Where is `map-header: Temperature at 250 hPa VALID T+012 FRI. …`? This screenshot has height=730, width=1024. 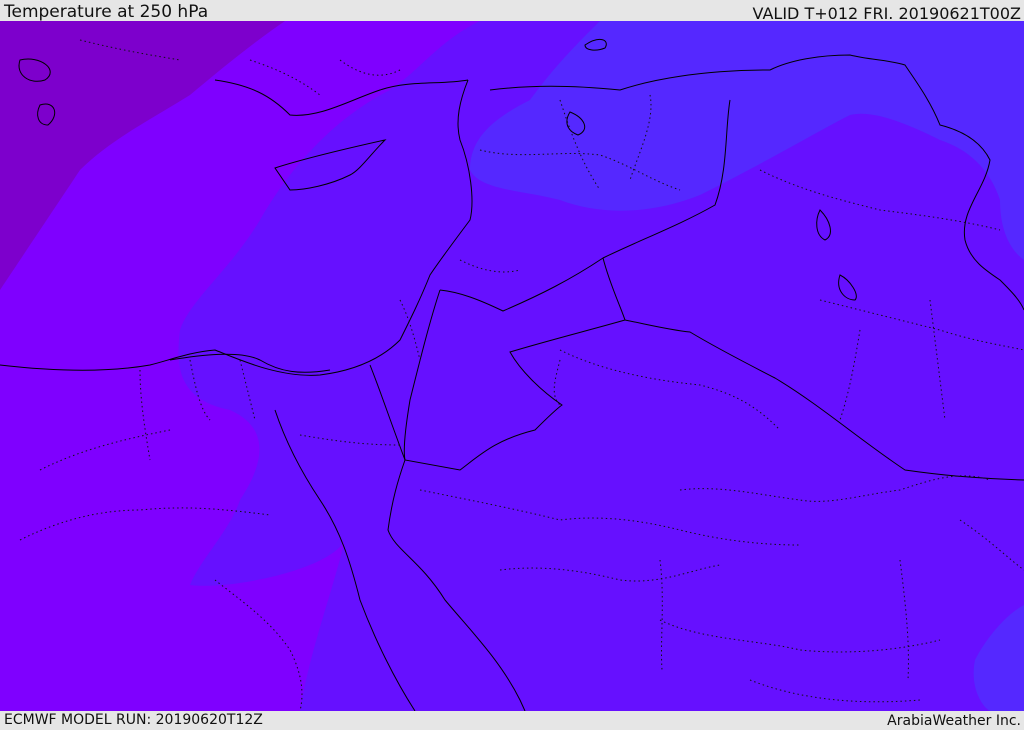
map-header: Temperature at 250 hPa VALID T+012 FRI. … is located at coordinates (512, 11).